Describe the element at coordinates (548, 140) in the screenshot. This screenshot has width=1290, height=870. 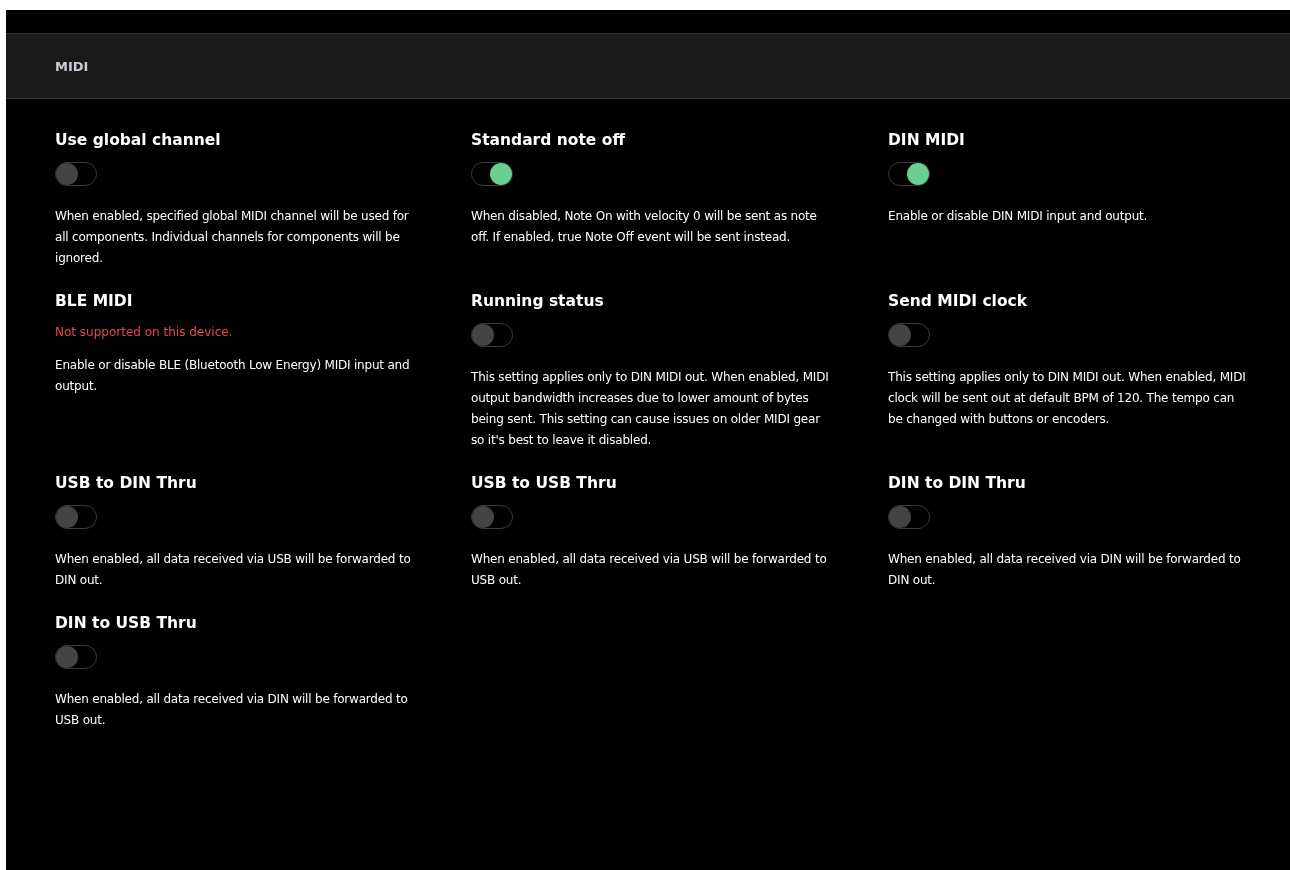
I see `setting-title: Standard note off` at that location.